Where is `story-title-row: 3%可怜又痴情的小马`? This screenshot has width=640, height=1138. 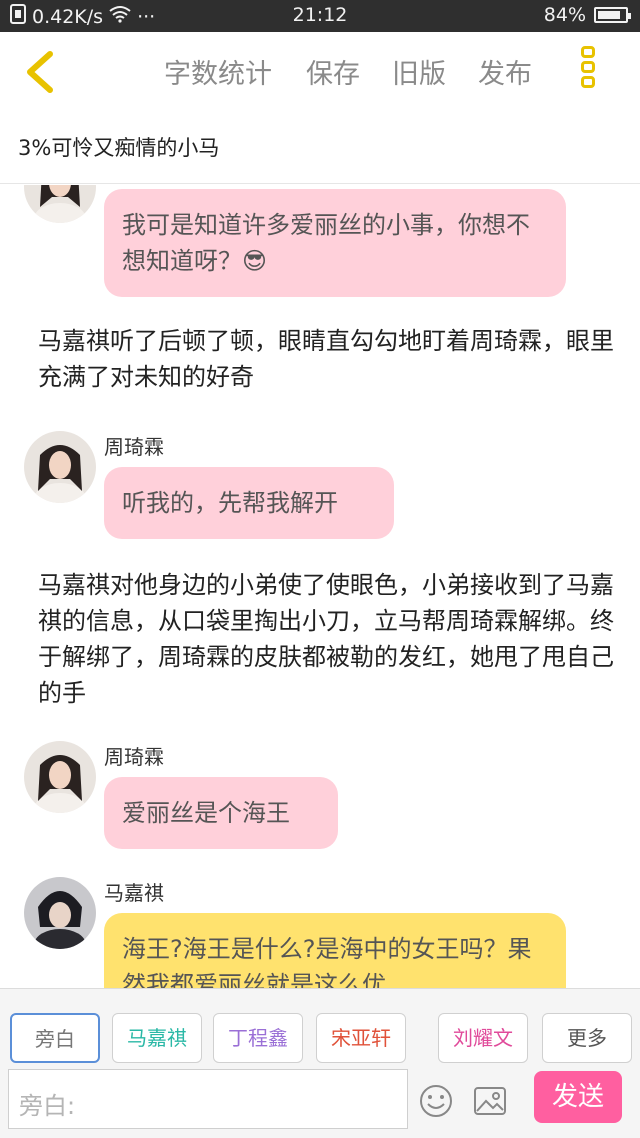
story-title-row: 3%可怜又痴情的小马 is located at coordinates (320, 147).